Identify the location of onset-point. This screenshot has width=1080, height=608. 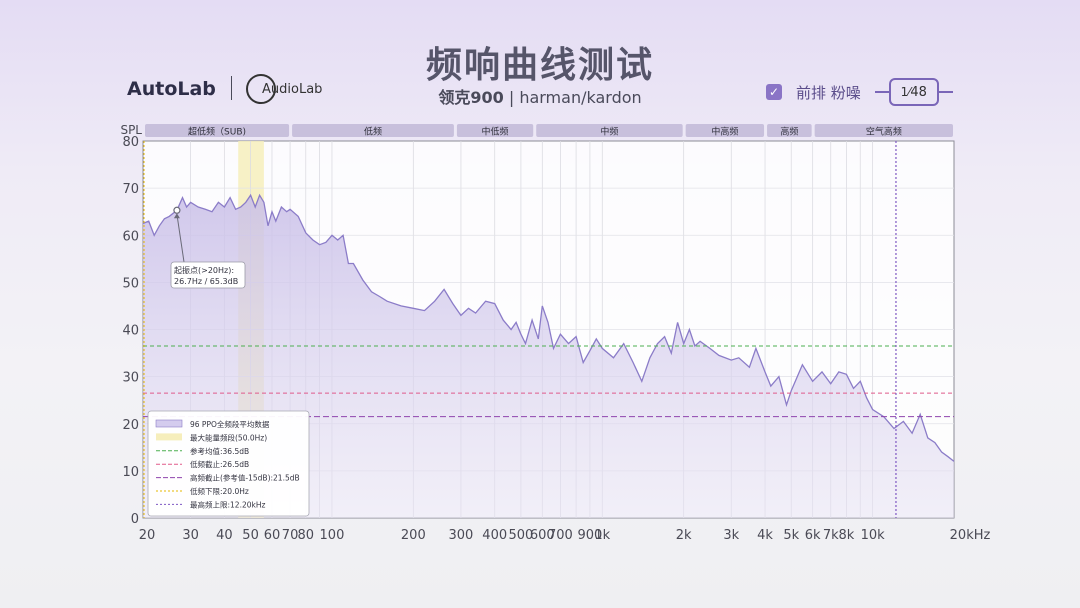
(177, 210).